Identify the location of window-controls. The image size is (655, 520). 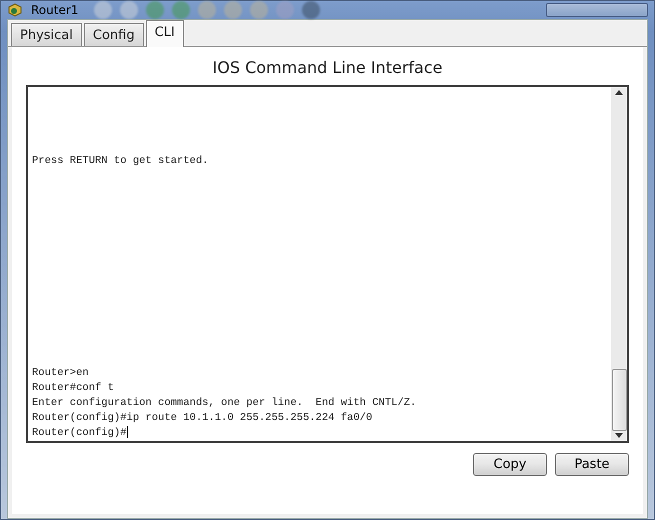
(597, 10).